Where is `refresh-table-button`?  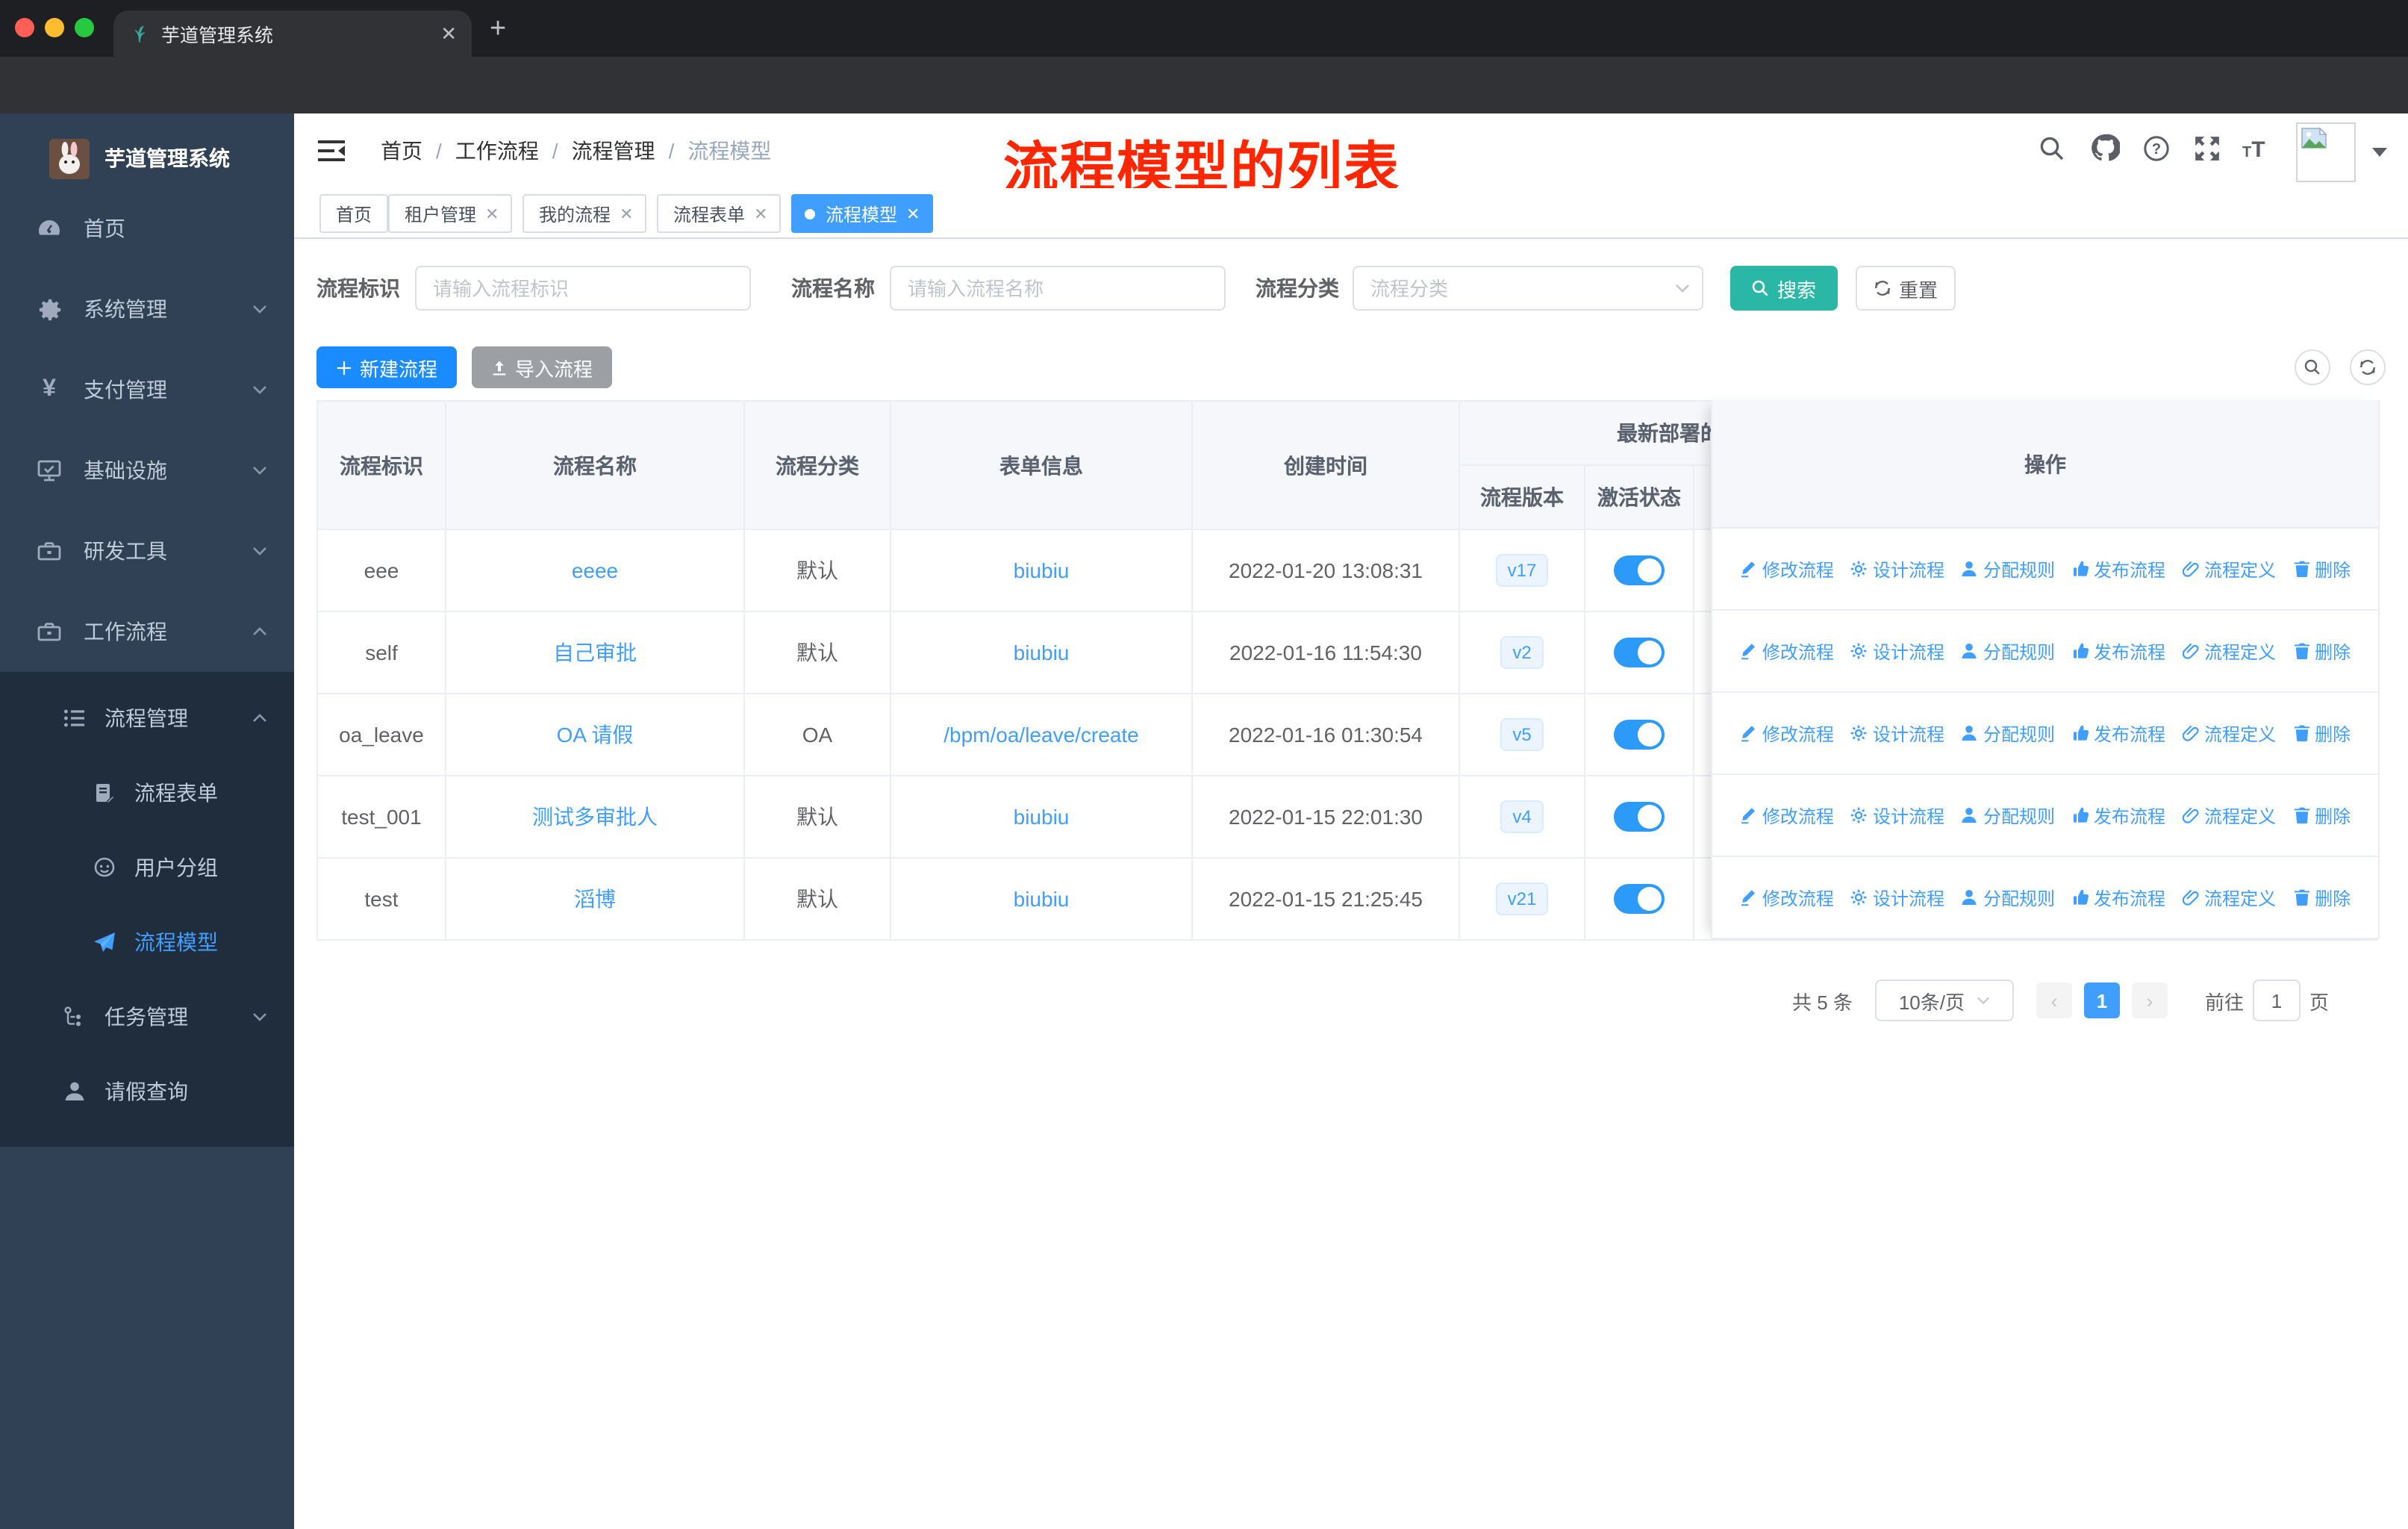 refresh-table-button is located at coordinates (2368, 367).